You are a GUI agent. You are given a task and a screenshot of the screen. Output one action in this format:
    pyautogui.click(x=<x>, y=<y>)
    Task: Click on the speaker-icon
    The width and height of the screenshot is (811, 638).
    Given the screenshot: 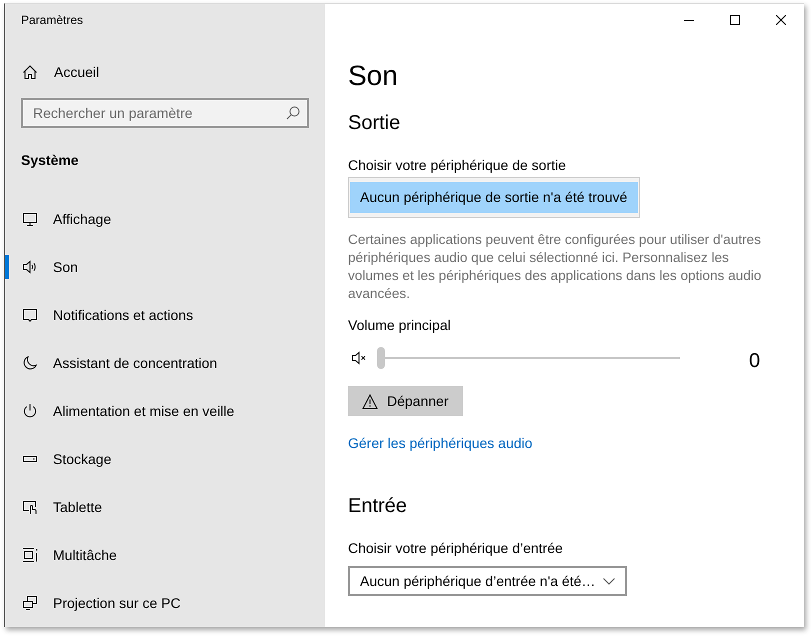 What is the action you would take?
    pyautogui.click(x=30, y=267)
    